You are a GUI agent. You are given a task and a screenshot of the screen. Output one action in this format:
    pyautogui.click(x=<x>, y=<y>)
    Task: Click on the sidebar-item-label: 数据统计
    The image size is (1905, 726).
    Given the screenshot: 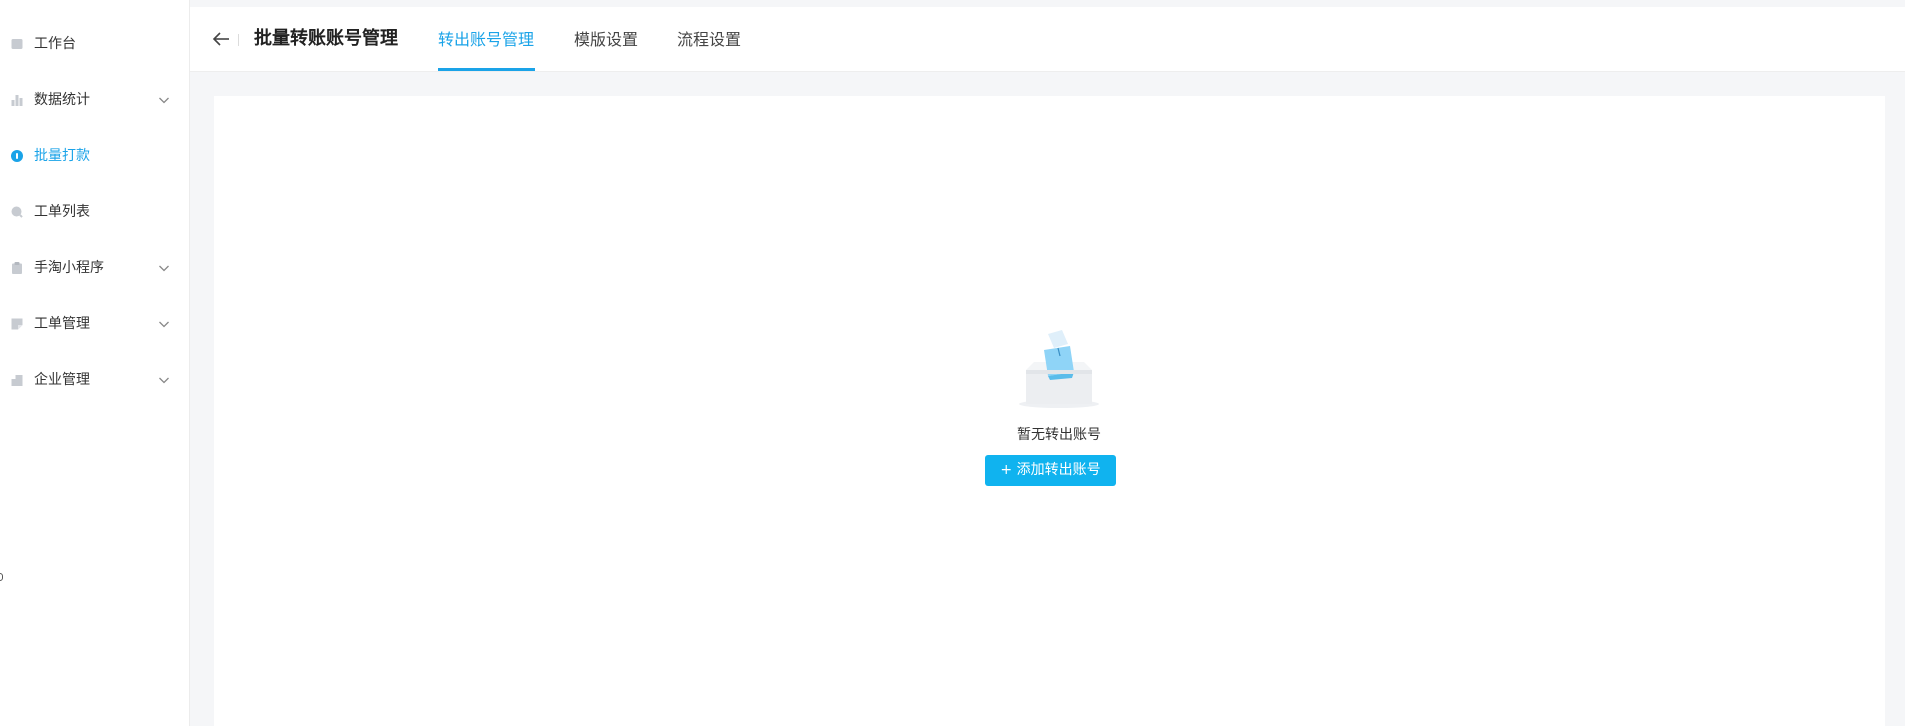 What is the action you would take?
    pyautogui.click(x=62, y=100)
    